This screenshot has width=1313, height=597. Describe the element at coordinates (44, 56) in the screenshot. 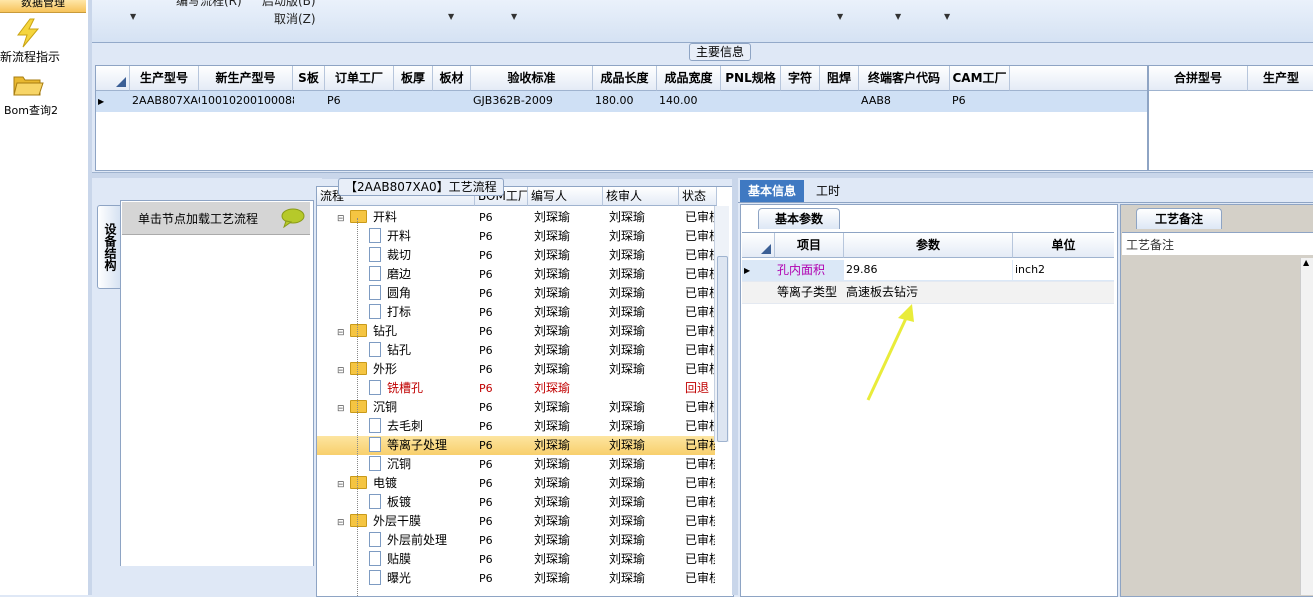

I see `nav-item-new-flow: 新流程指示` at that location.